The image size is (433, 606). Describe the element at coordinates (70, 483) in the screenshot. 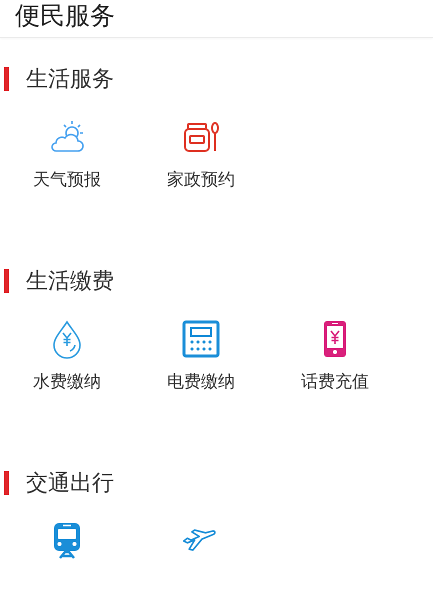

I see `section-title: 交通出行` at that location.